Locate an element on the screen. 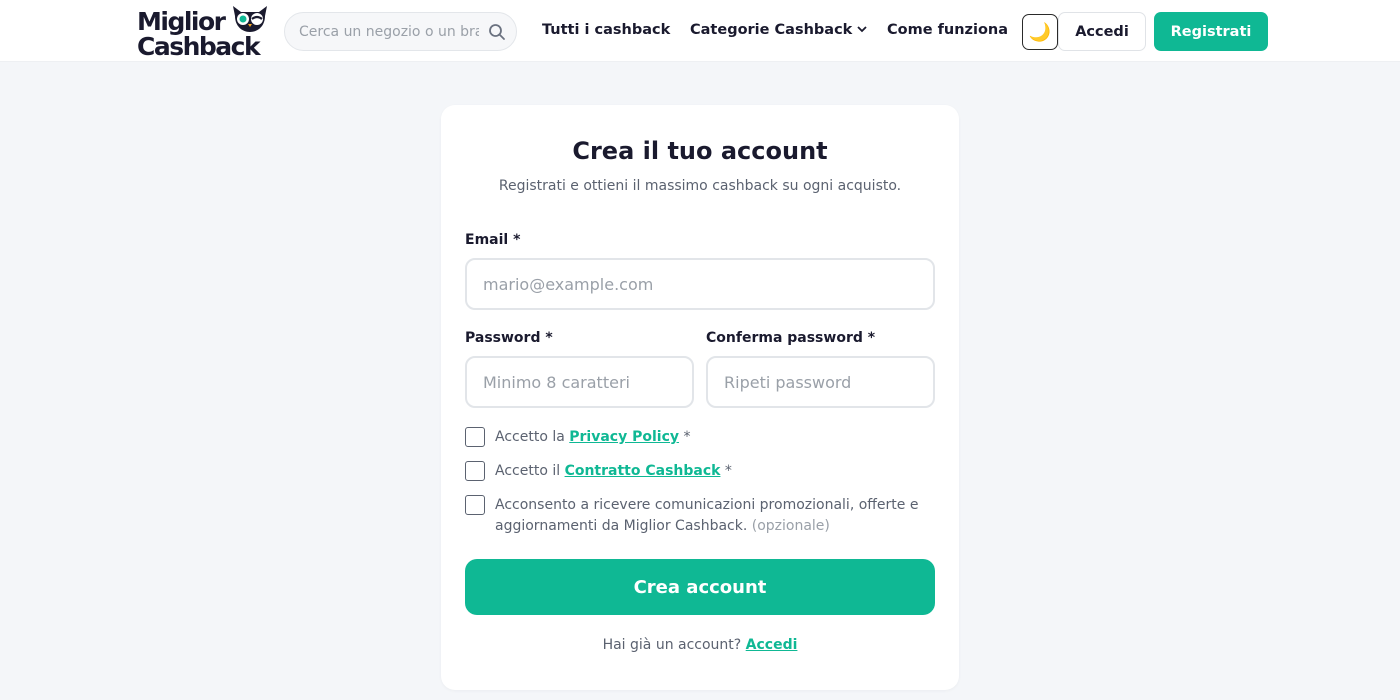 This screenshot has height=700, width=1400. moon-icon: 🌙 is located at coordinates (1040, 32).